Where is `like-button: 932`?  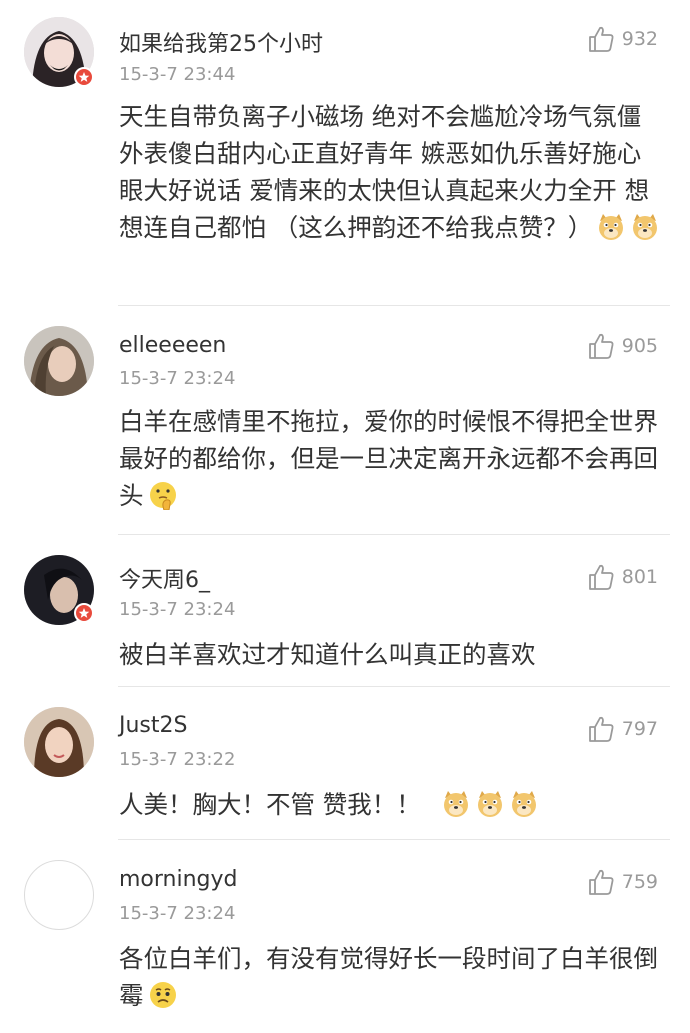
like-button: 932 is located at coordinates (622, 39).